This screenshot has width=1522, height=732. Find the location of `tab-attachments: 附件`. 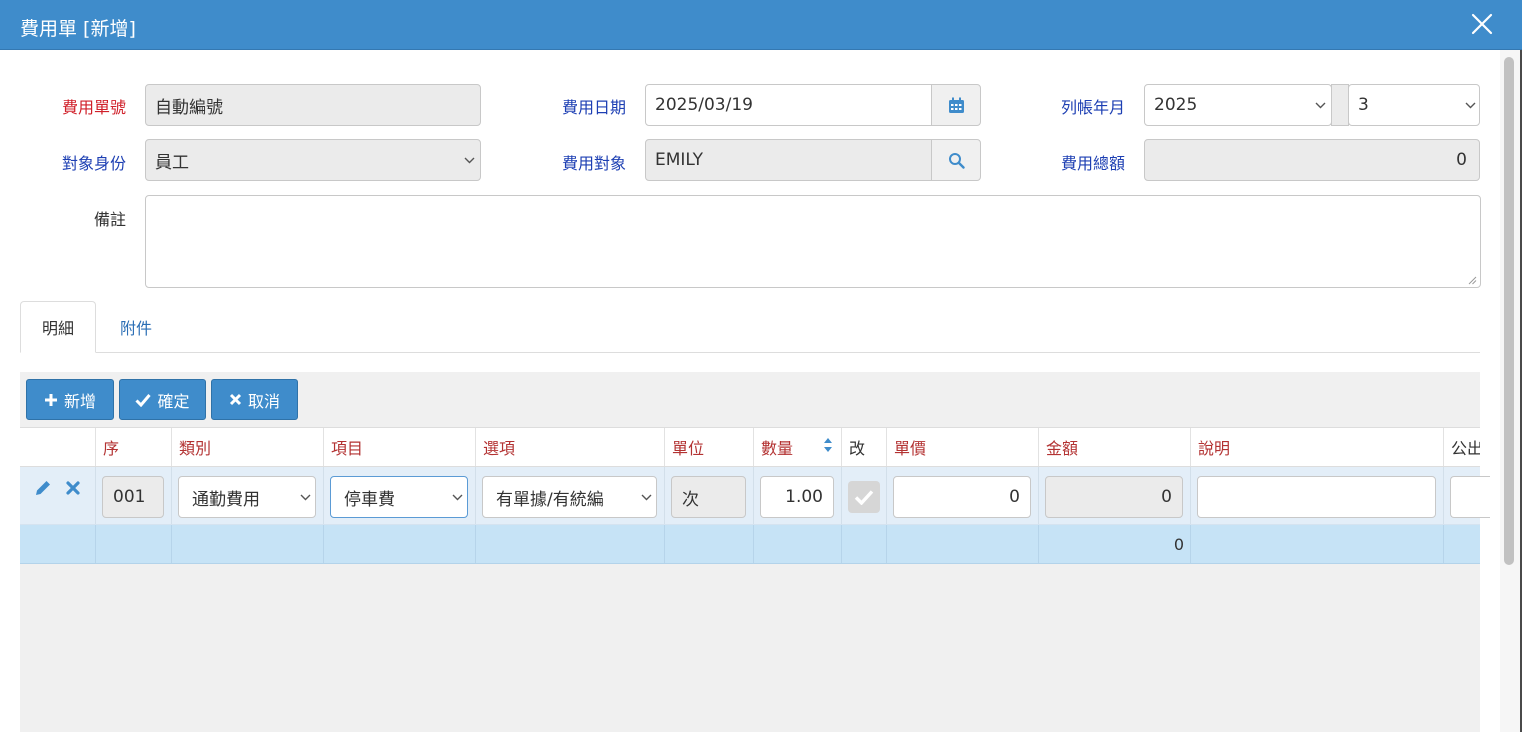

tab-attachments: 附件 is located at coordinates (136, 327).